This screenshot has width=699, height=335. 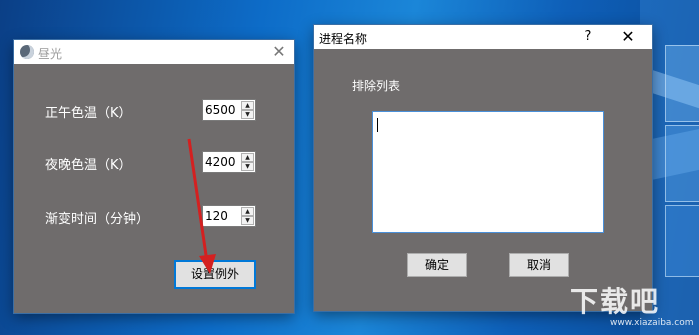 I want to click on ok-button: 确定, so click(x=437, y=265).